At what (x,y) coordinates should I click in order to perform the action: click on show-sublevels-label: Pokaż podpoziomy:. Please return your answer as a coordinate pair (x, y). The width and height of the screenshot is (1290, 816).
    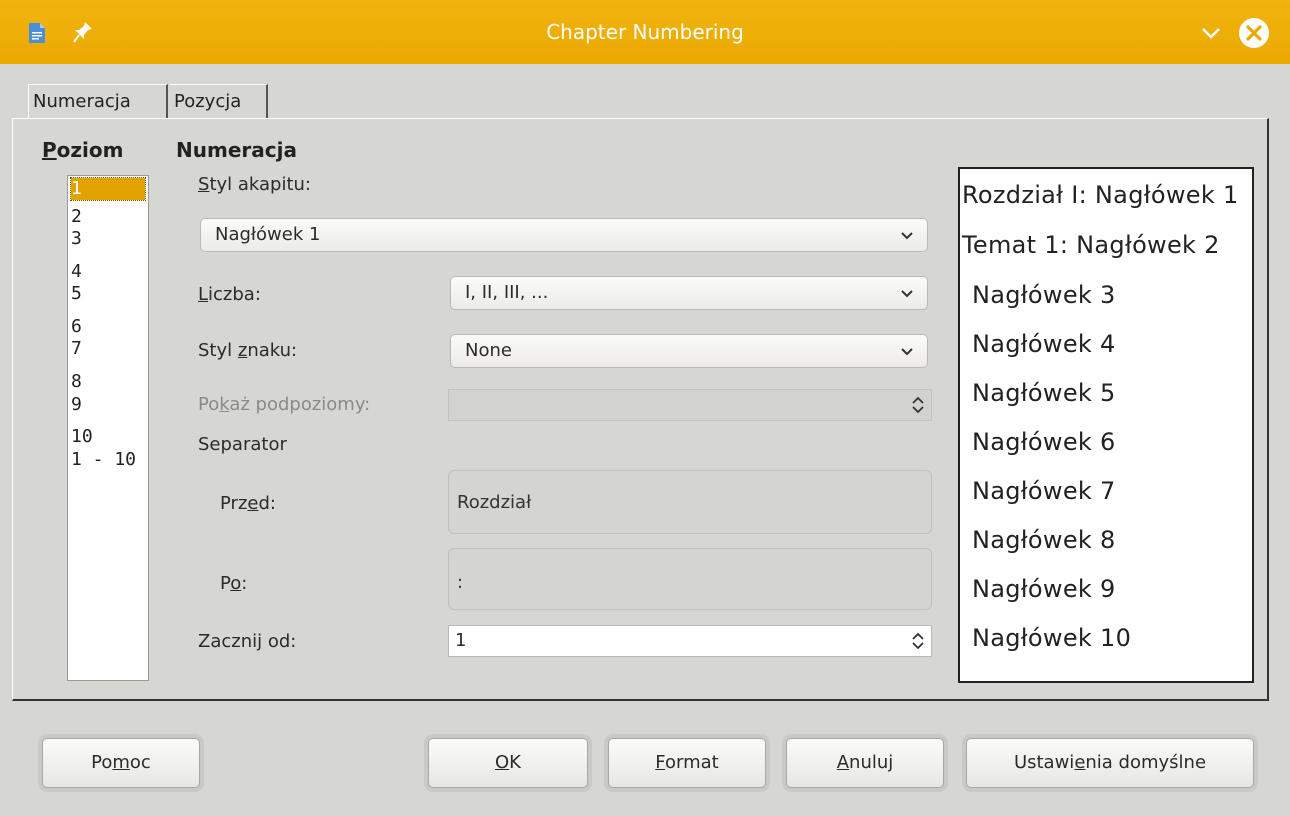
    Looking at the image, I should click on (284, 404).